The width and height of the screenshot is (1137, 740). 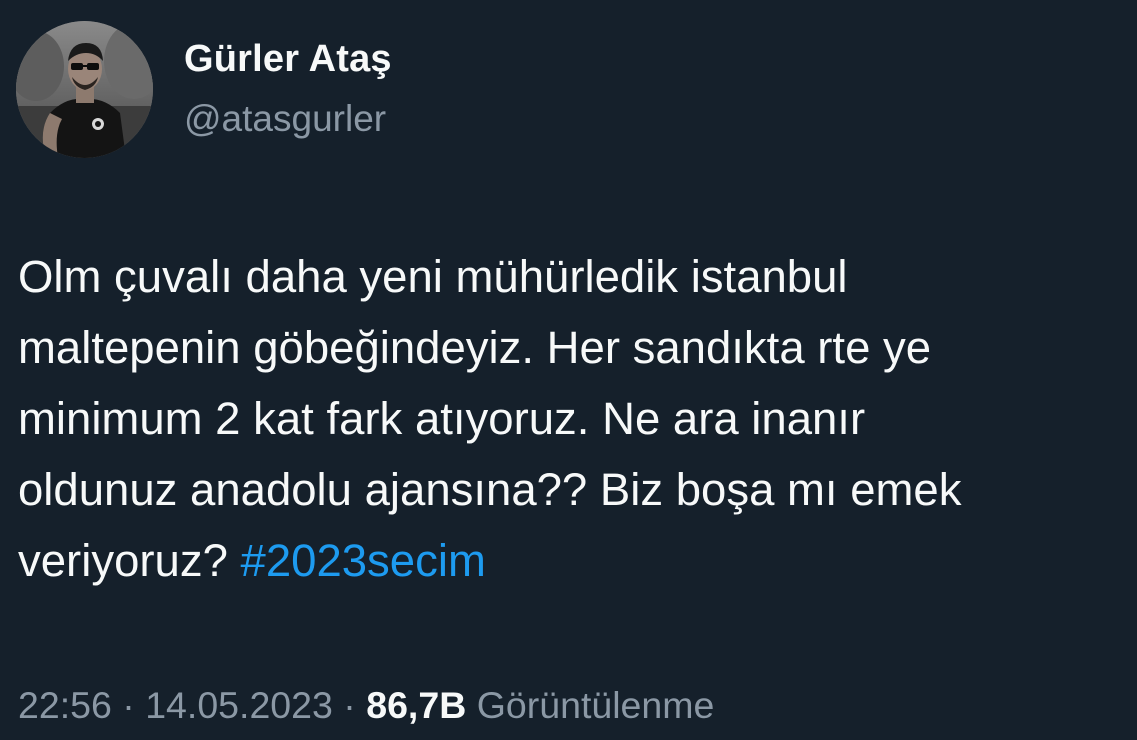 What do you see at coordinates (416, 705) in the screenshot?
I see `views-count: 86,7B` at bounding box center [416, 705].